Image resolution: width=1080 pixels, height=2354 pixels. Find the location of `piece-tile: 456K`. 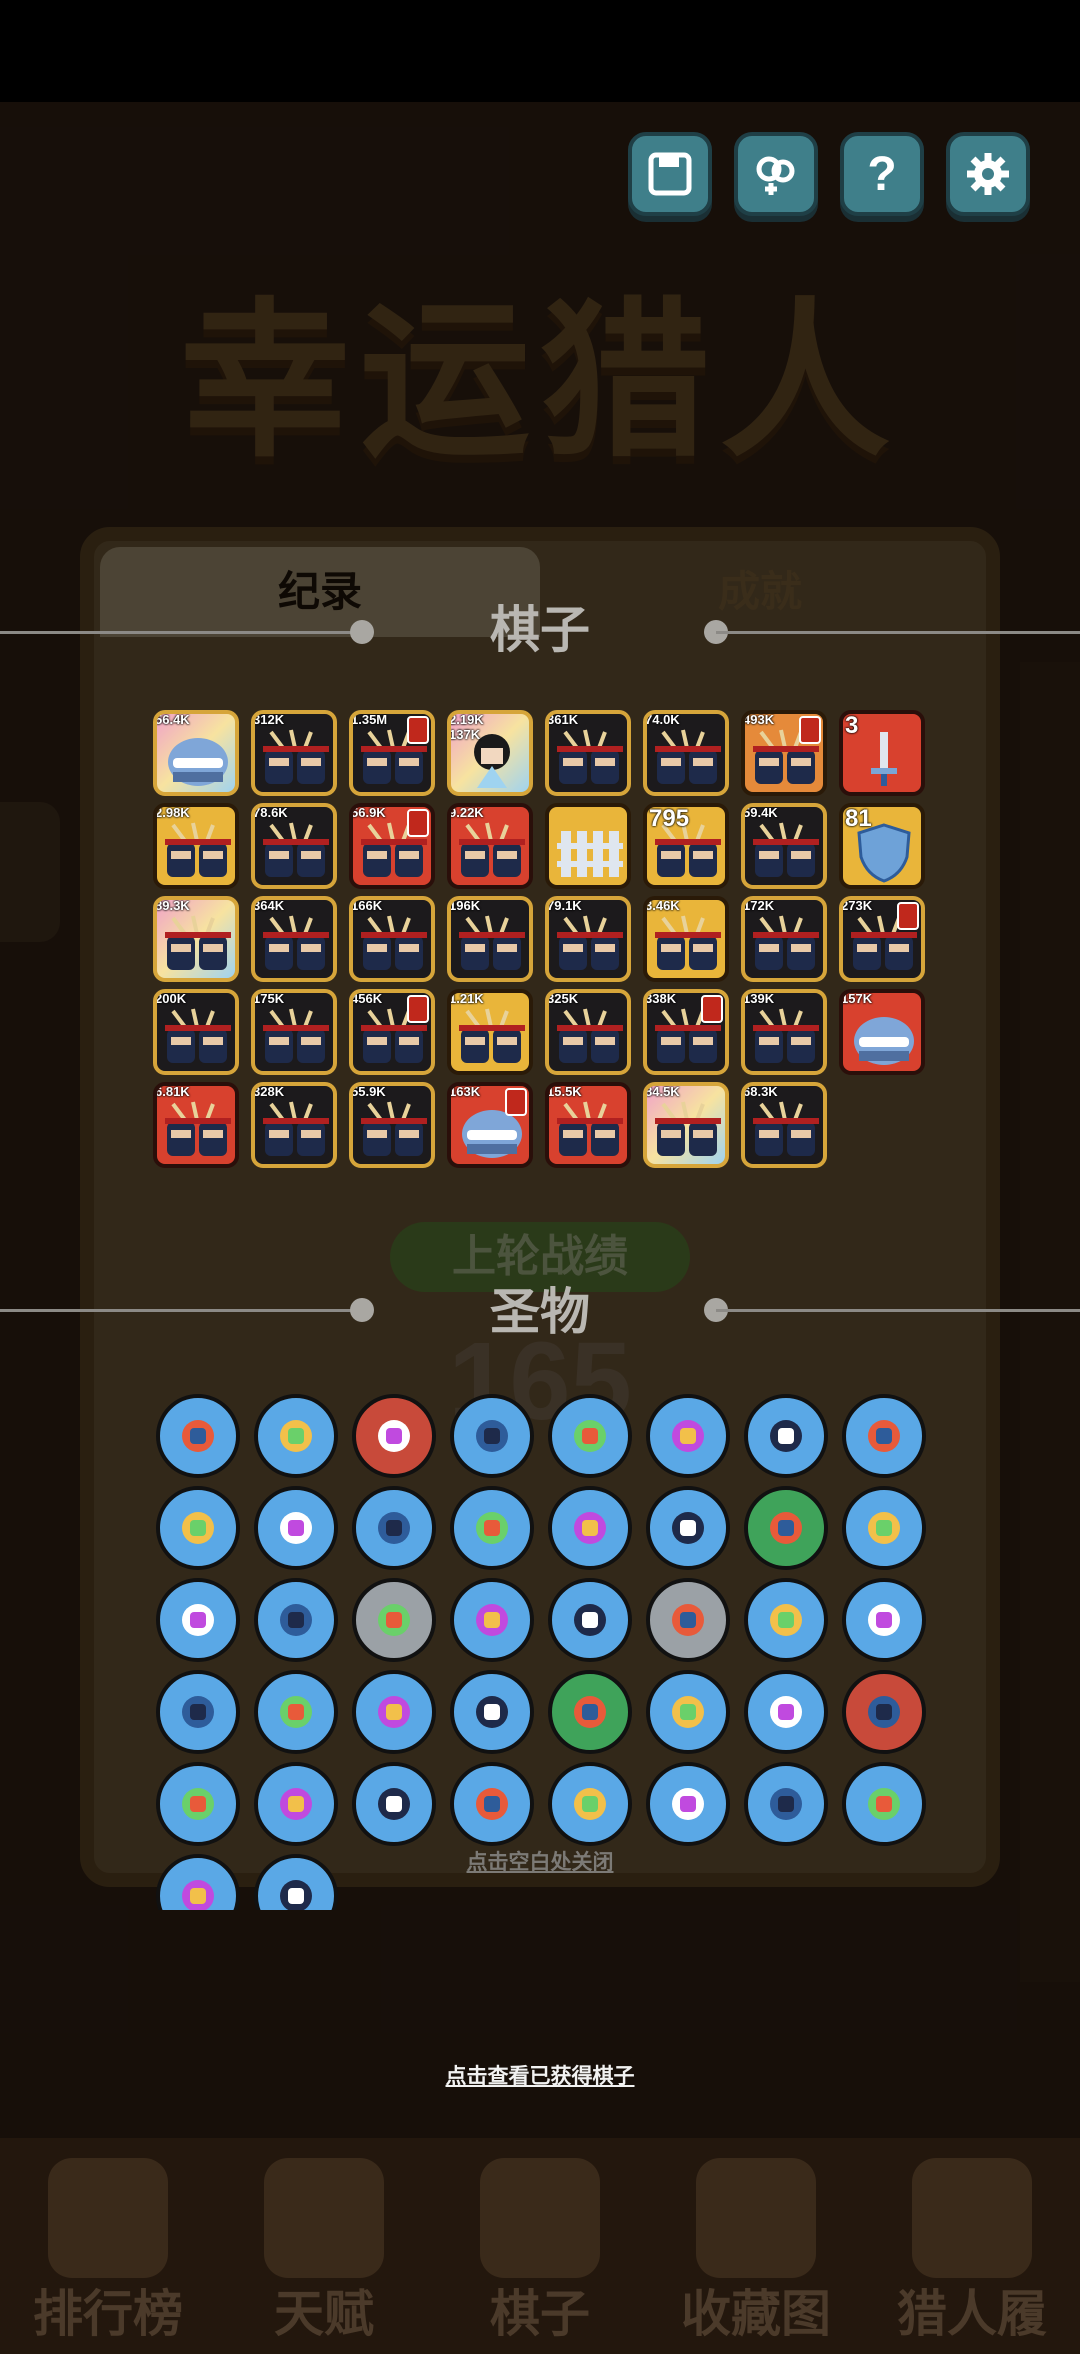

piece-tile: 456K is located at coordinates (392, 1032).